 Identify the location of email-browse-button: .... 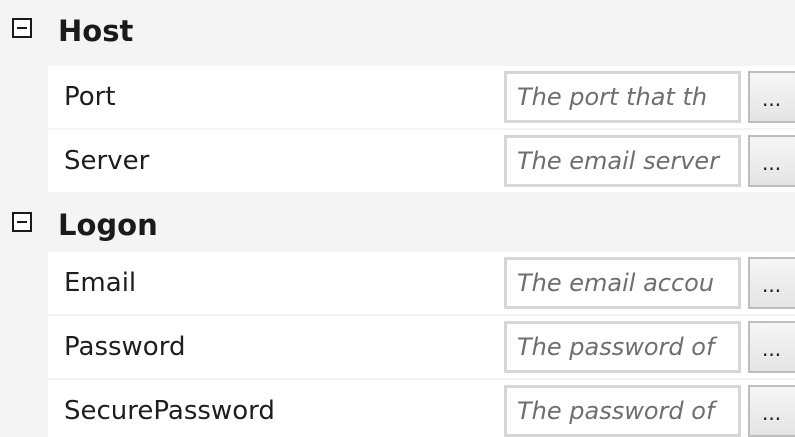
(771, 283).